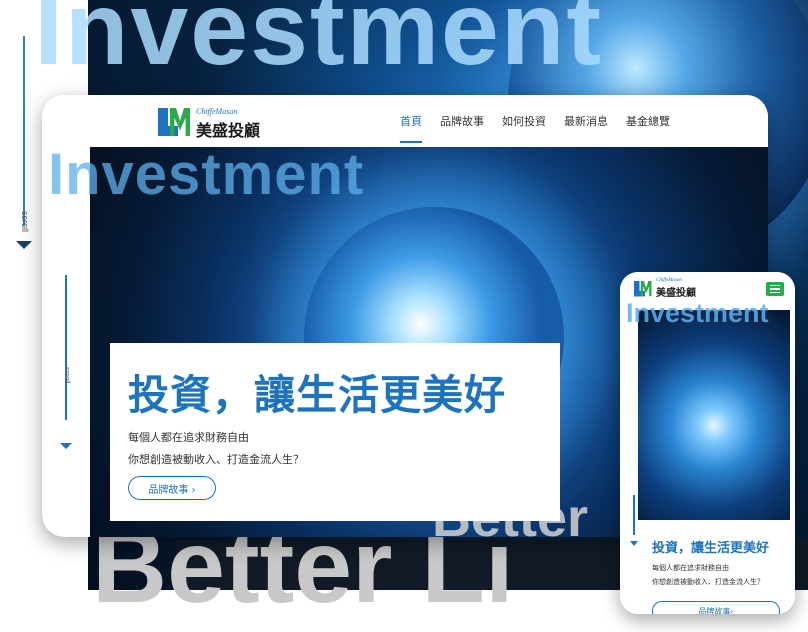  I want to click on scroll-indicator: scroll, so click(24, 143).